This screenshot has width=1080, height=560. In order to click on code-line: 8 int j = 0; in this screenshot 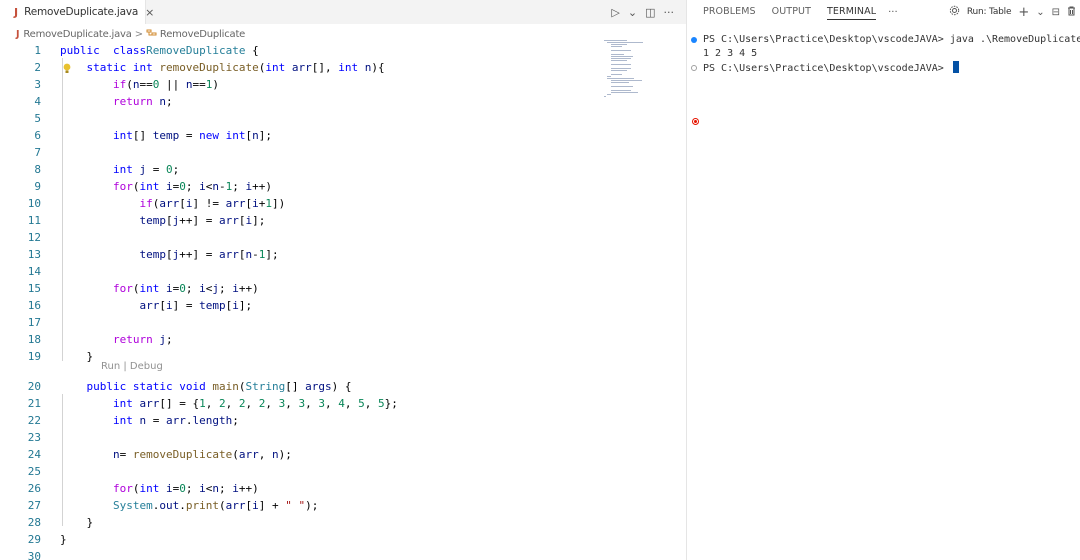, I will do `click(300, 169)`.